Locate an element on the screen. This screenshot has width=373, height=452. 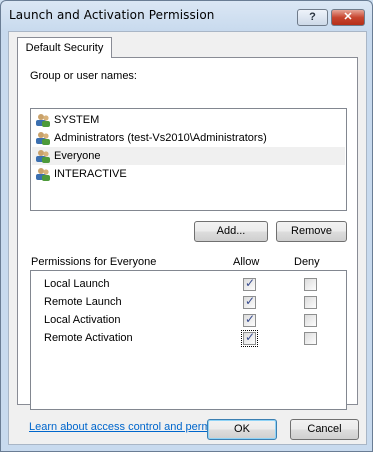
permission-name: Remote Activation is located at coordinates (88, 338).